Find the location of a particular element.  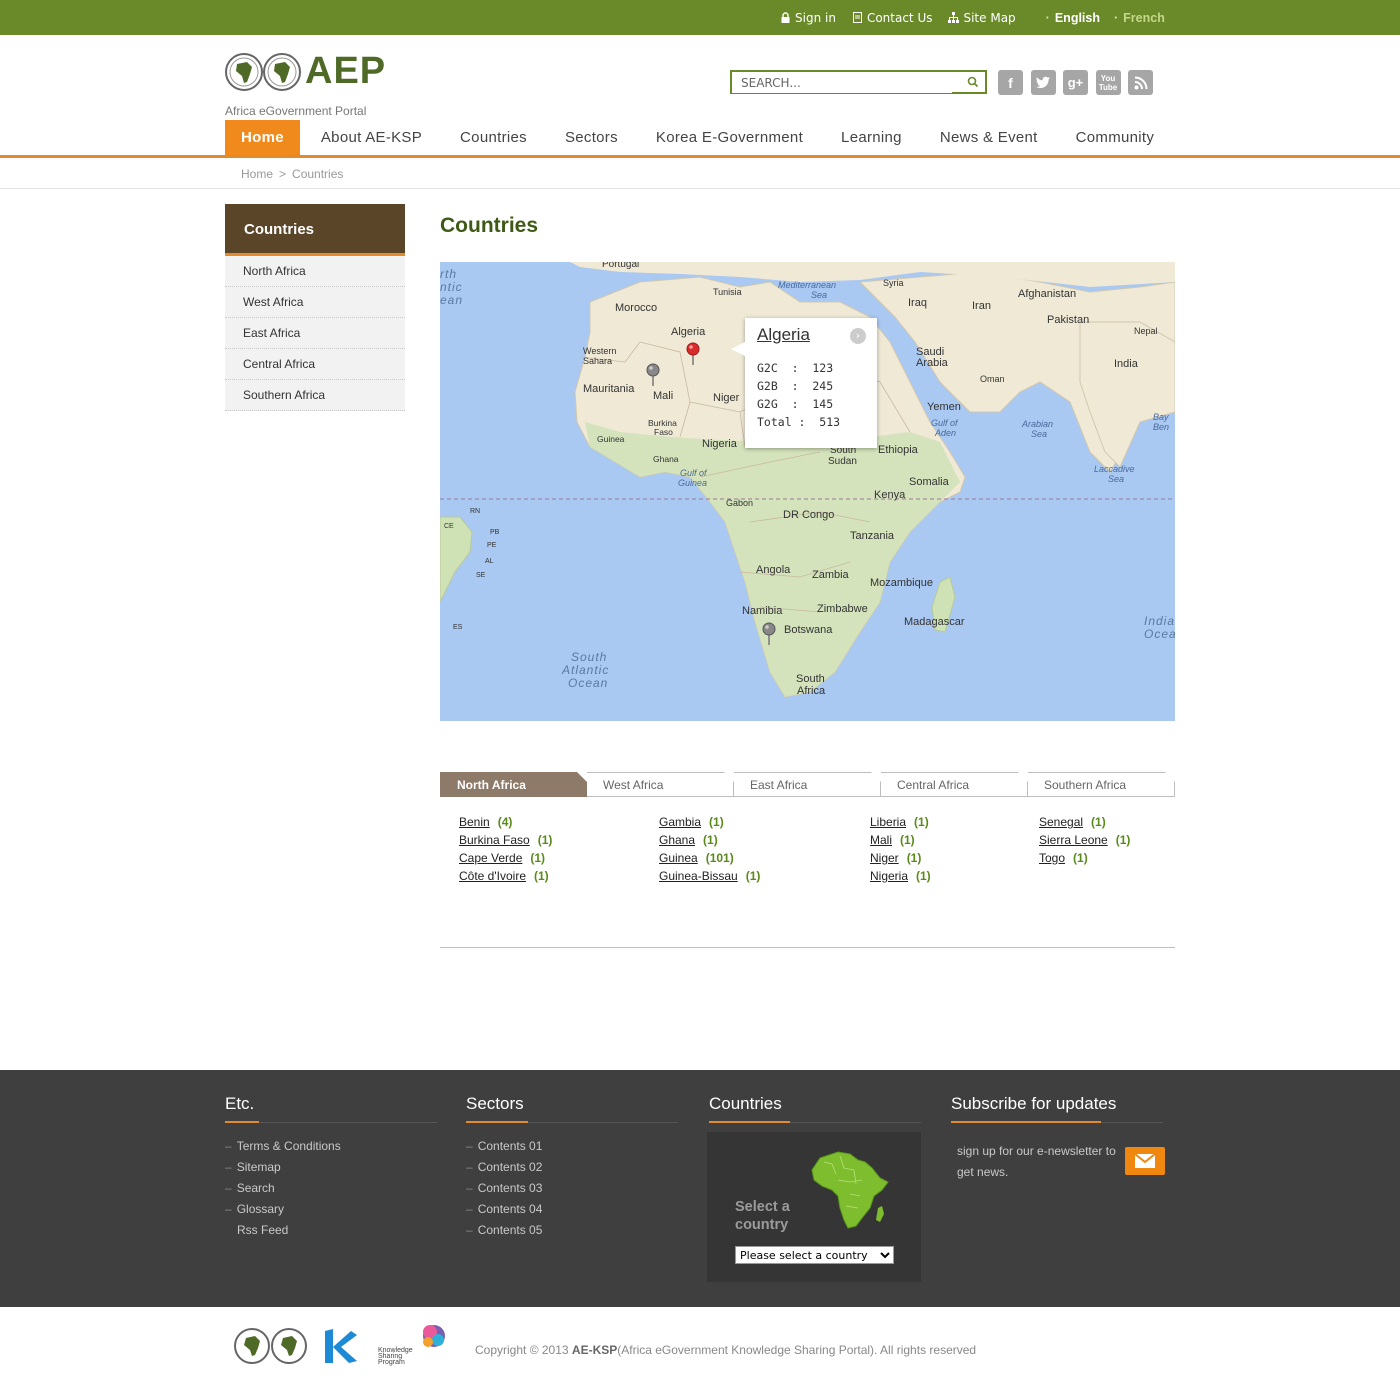

popup-title: Algeria is located at coordinates (783, 335).